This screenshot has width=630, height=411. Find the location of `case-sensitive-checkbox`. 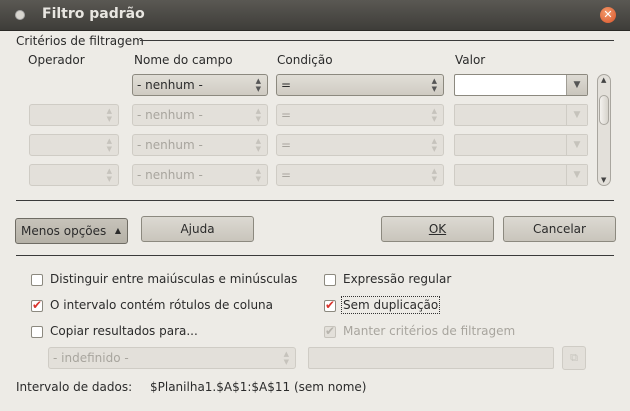

case-sensitive-checkbox is located at coordinates (37, 280).